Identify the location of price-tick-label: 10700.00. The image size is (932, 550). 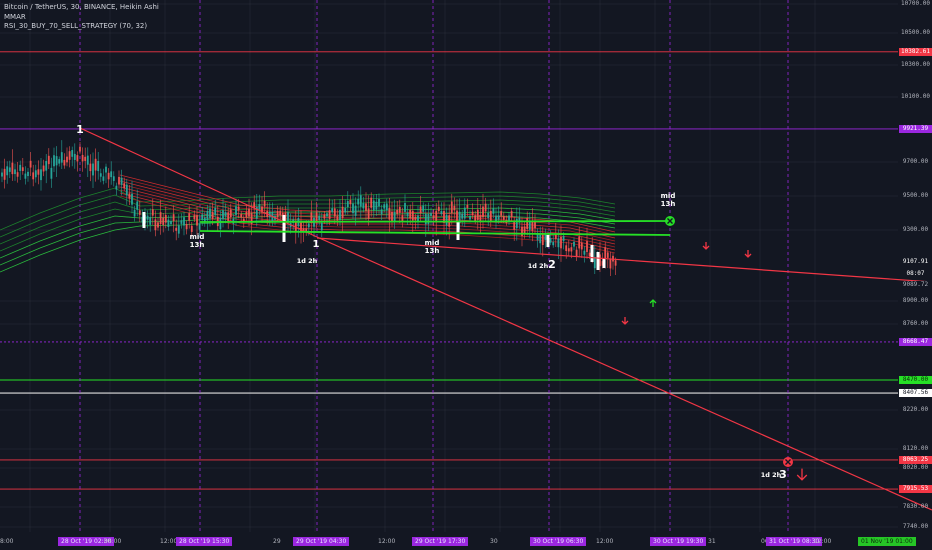
(915, 3).